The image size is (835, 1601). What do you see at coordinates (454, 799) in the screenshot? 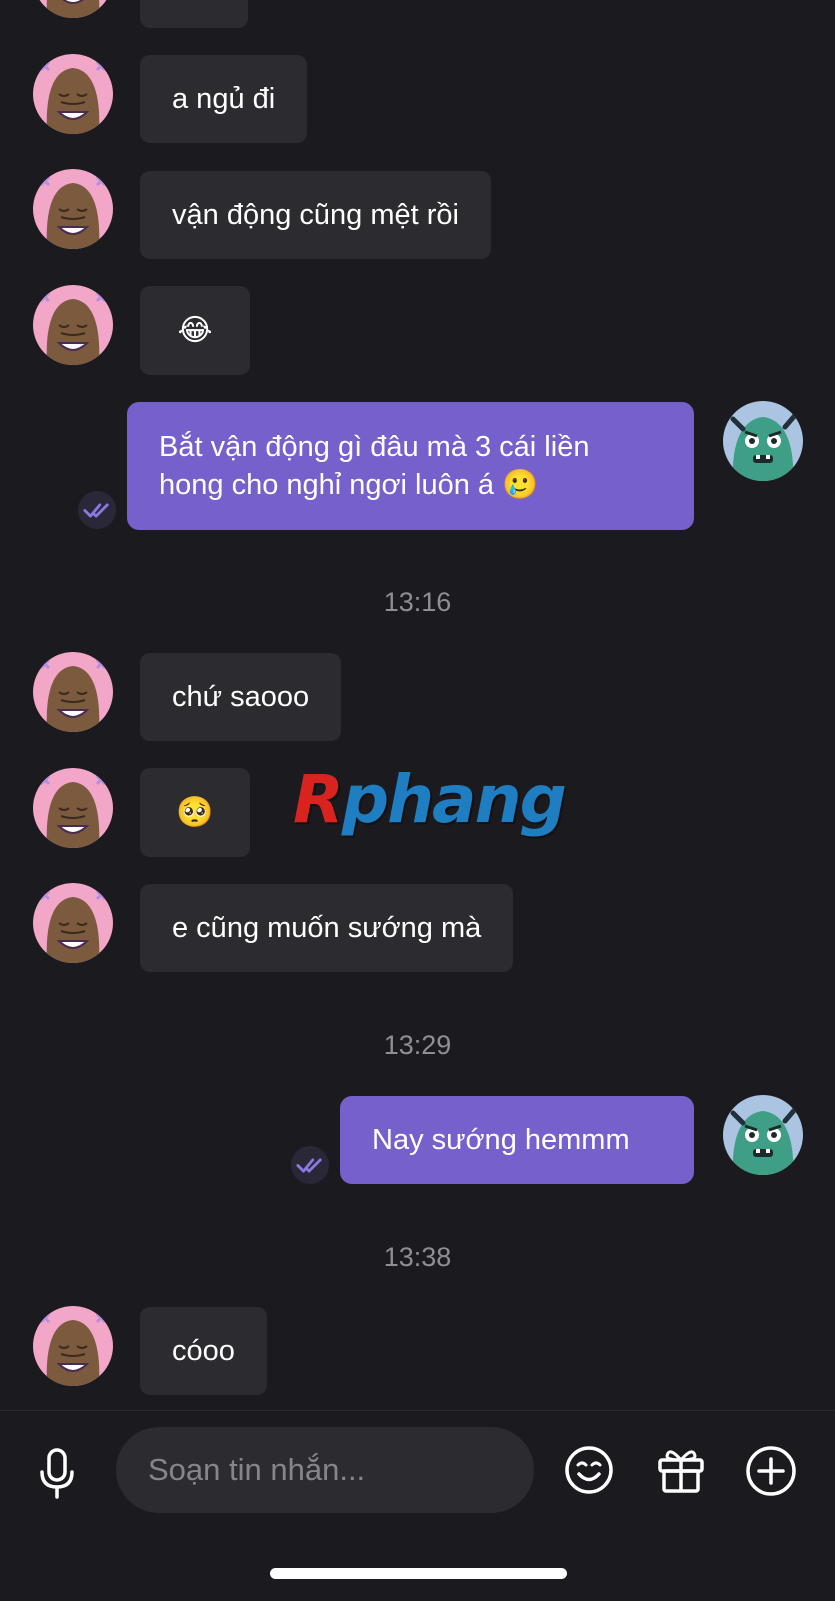
I see `watermark-text: phang` at bounding box center [454, 799].